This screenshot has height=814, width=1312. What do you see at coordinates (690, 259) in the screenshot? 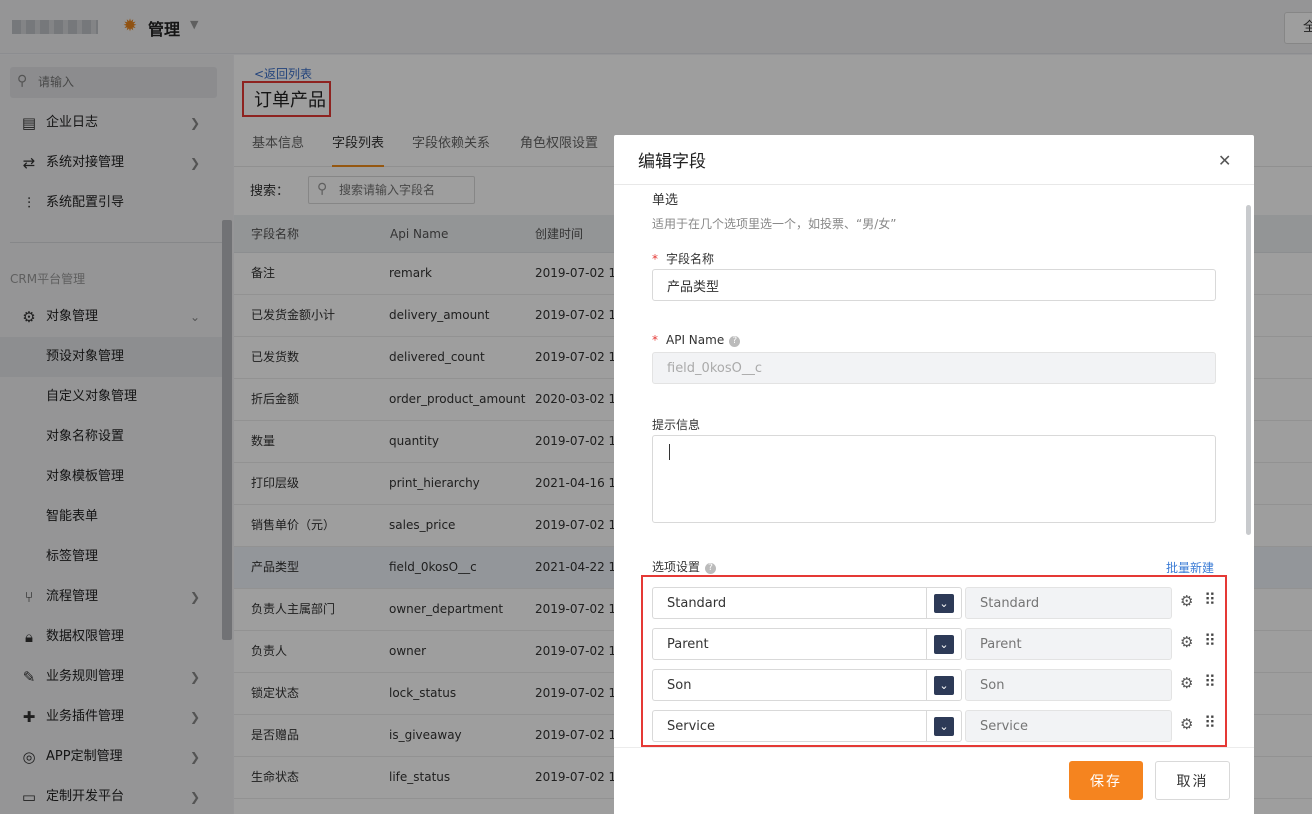
I see `field-name-label-text: 字段名称` at bounding box center [690, 259].